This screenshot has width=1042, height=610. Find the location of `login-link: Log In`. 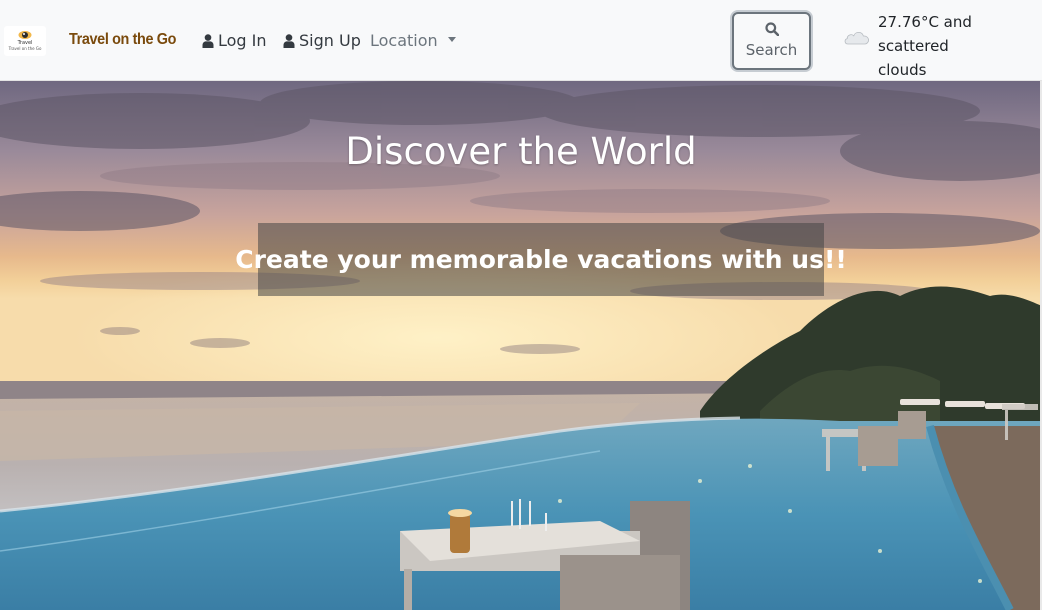

login-link: Log In is located at coordinates (234, 40).